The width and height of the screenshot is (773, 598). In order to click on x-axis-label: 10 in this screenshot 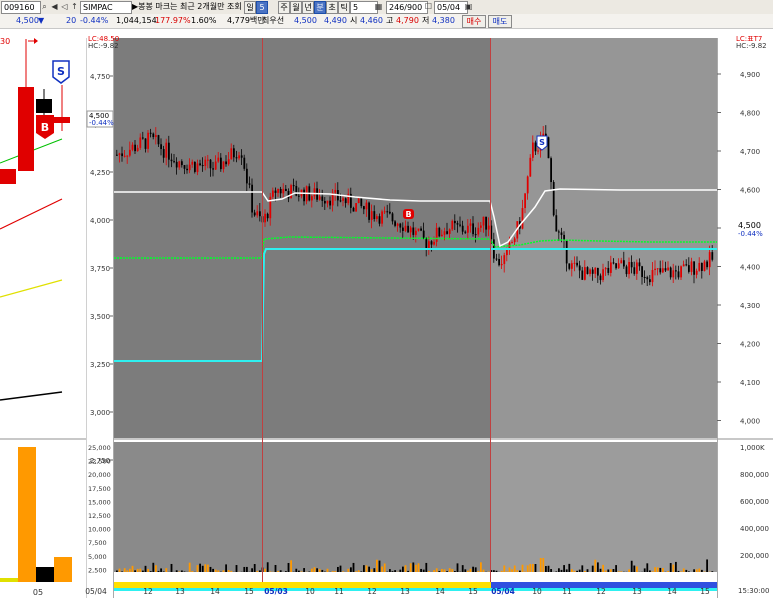, I will do `click(310, 591)`.